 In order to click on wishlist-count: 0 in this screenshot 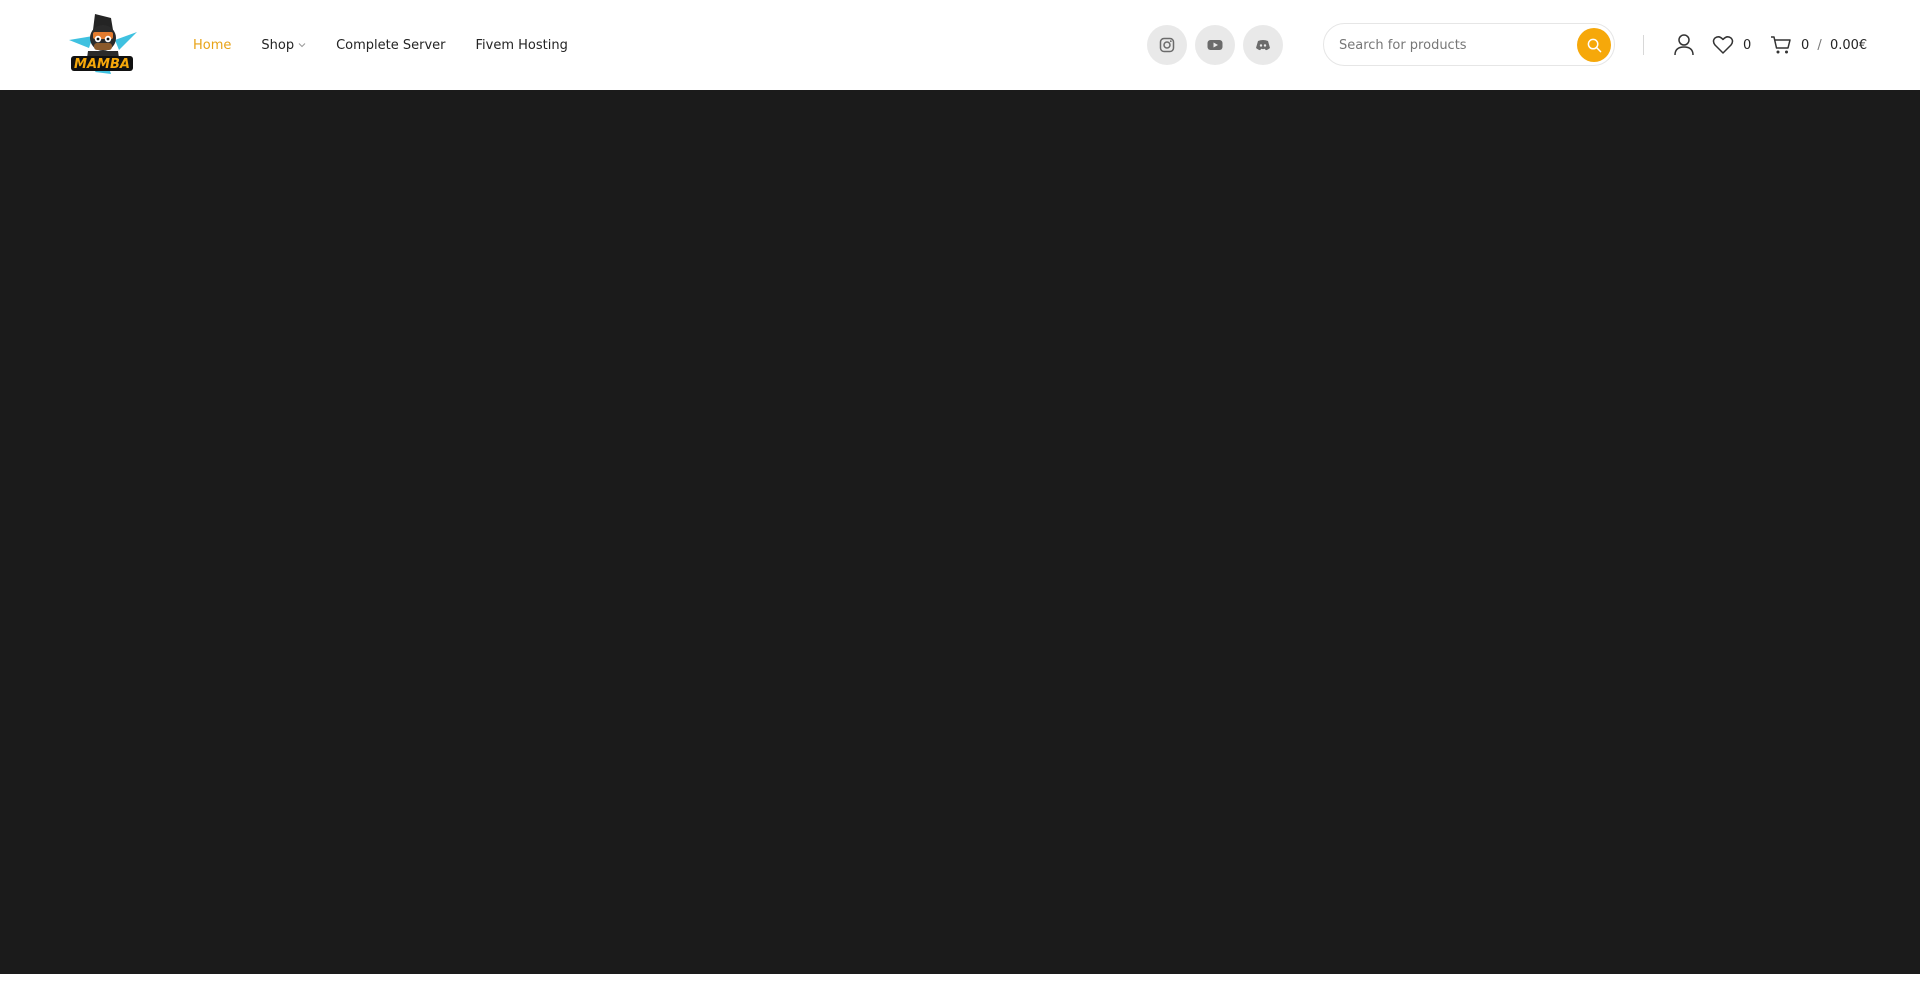, I will do `click(1747, 45)`.